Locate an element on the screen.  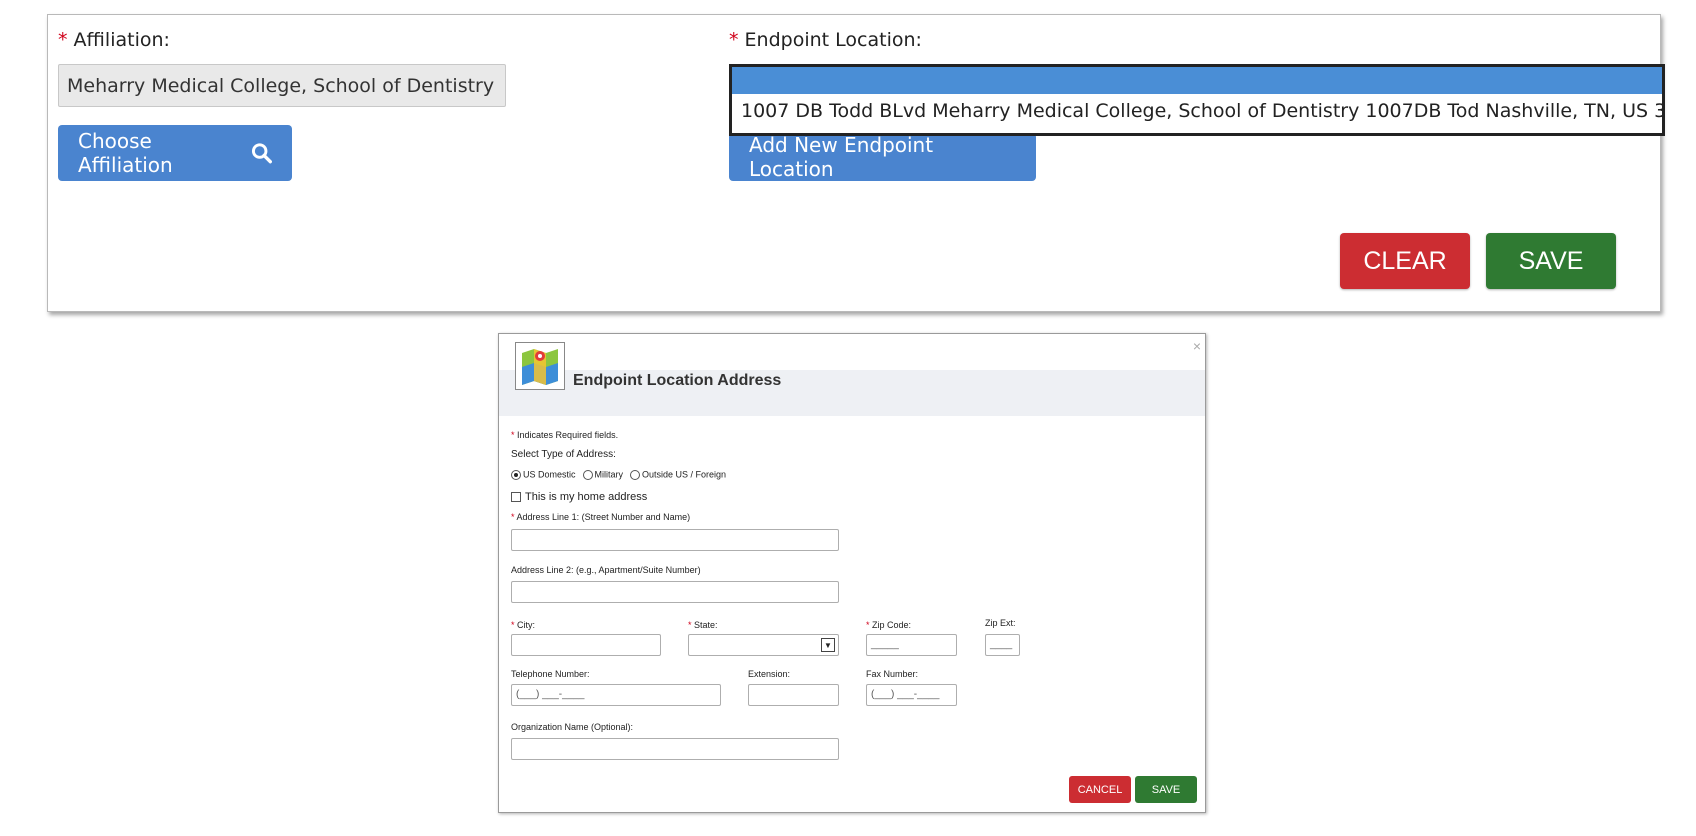
organization-name-input is located at coordinates (675, 749).